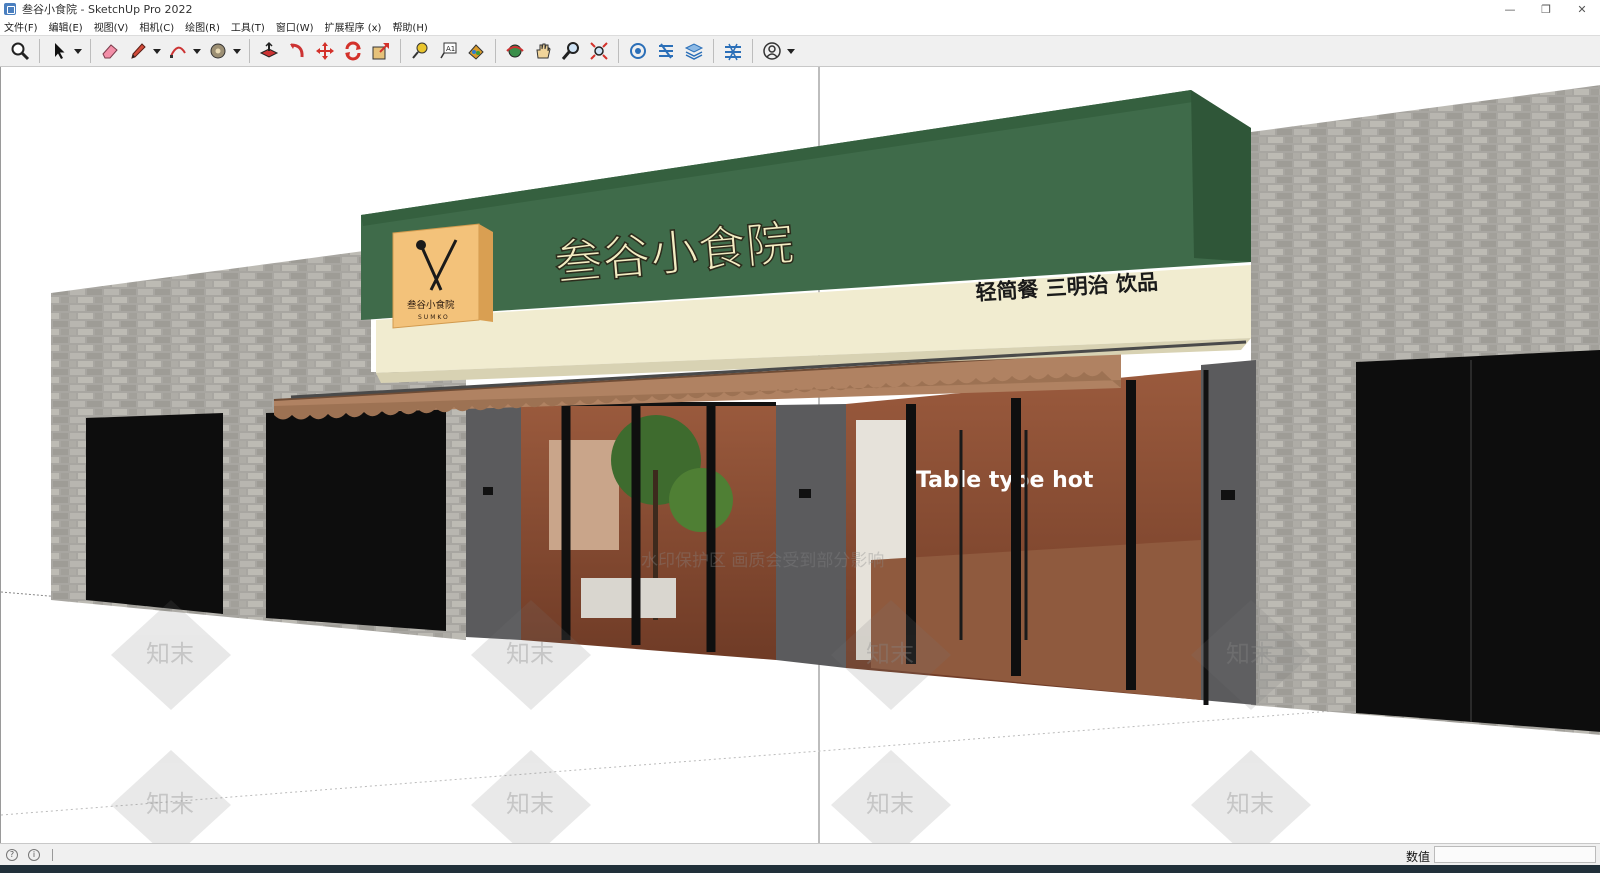 The height and width of the screenshot is (873, 1600). What do you see at coordinates (1515, 854) in the screenshot?
I see `measurements-input` at bounding box center [1515, 854].